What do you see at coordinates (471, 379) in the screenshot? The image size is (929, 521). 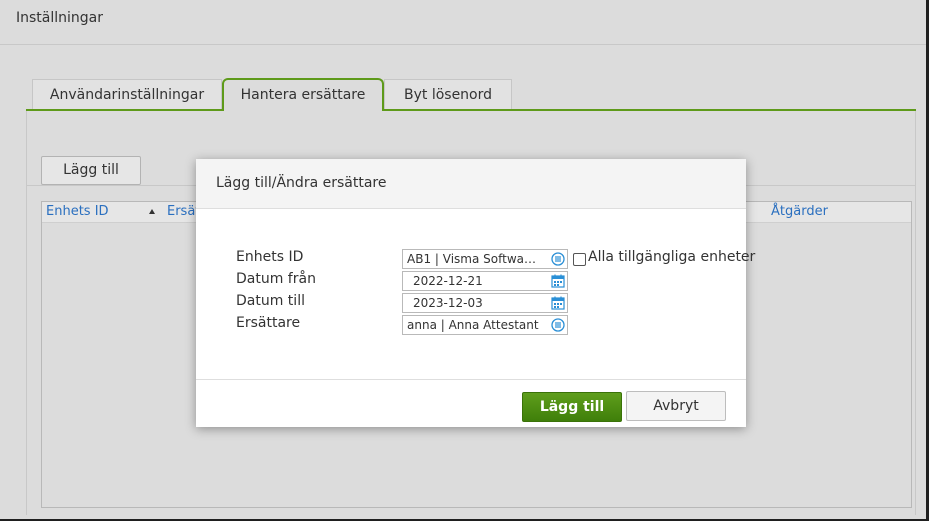 I see `dialog-footer-divider` at bounding box center [471, 379].